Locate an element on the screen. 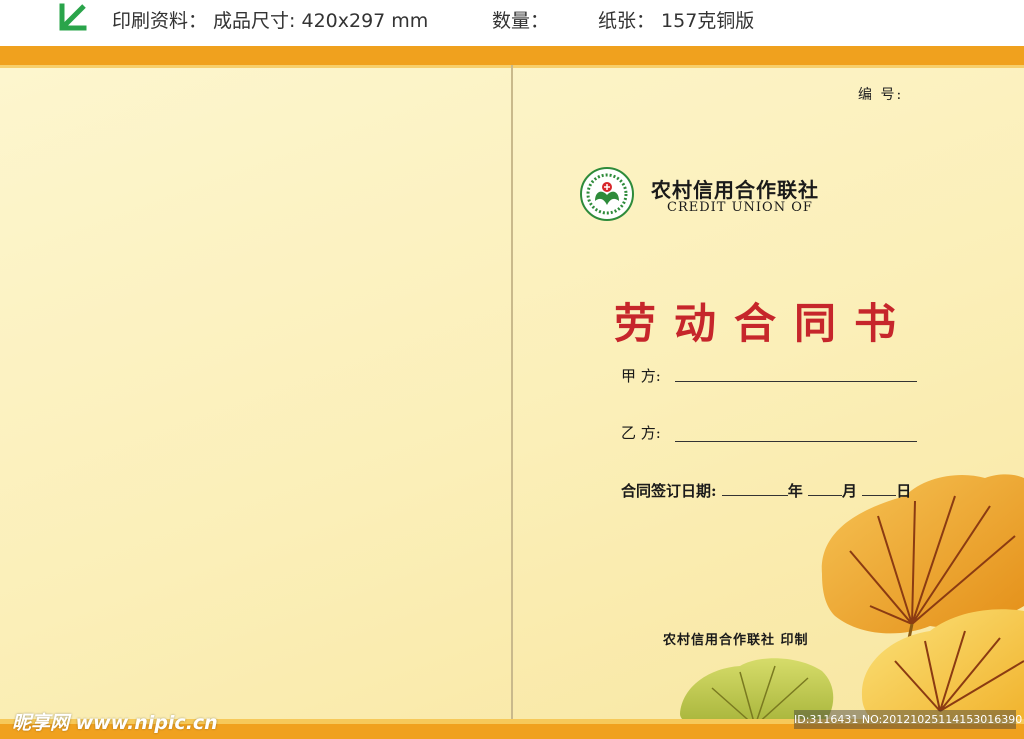 This screenshot has width=1024, height=739. party-a-label: 甲 方: is located at coordinates (641, 376).